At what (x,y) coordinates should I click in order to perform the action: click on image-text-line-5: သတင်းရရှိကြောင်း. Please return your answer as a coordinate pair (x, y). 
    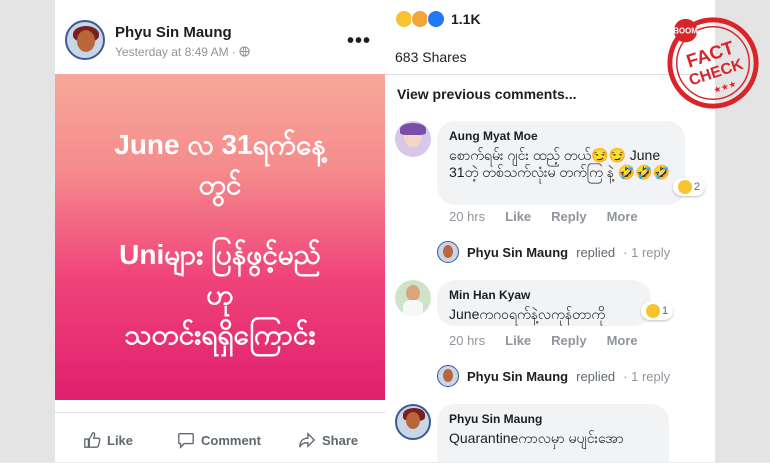
    Looking at the image, I should click on (220, 334).